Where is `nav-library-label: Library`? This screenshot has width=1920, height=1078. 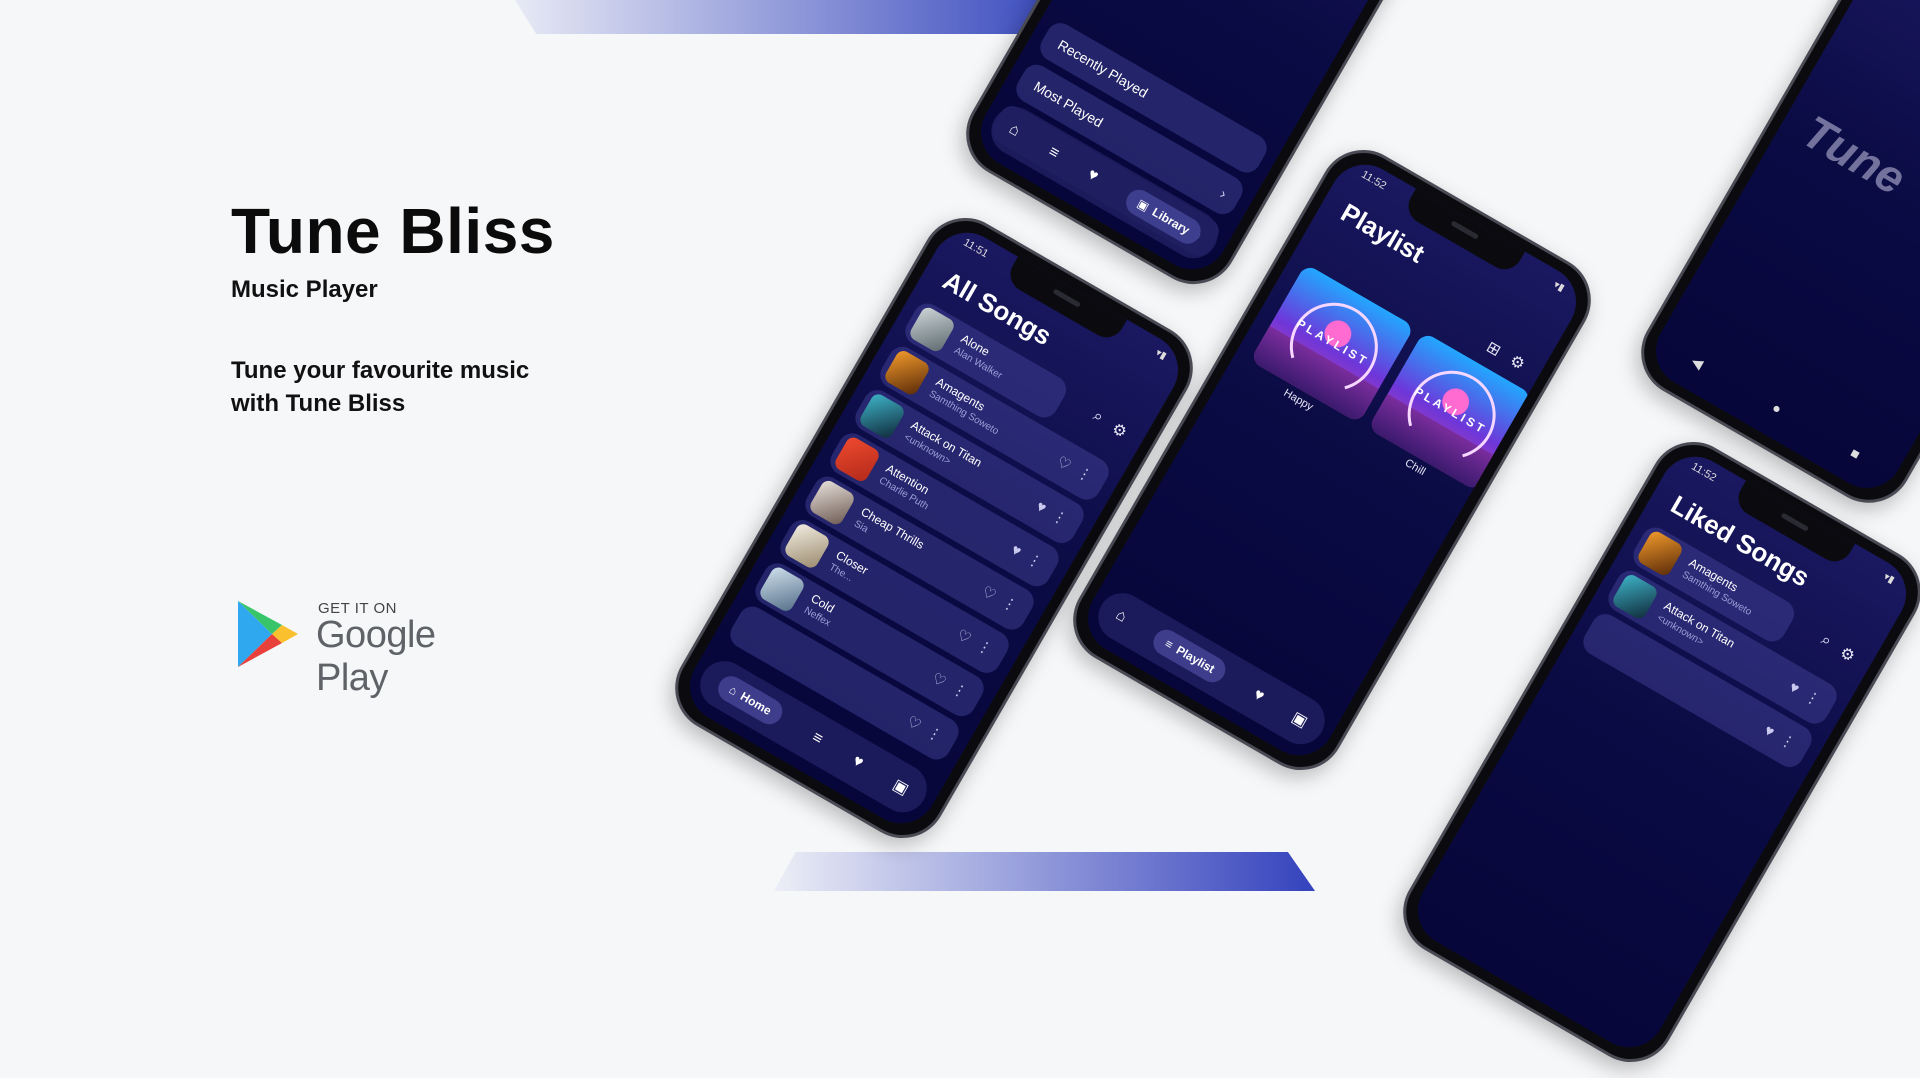
nav-library-label: Library is located at coordinates (1171, 221).